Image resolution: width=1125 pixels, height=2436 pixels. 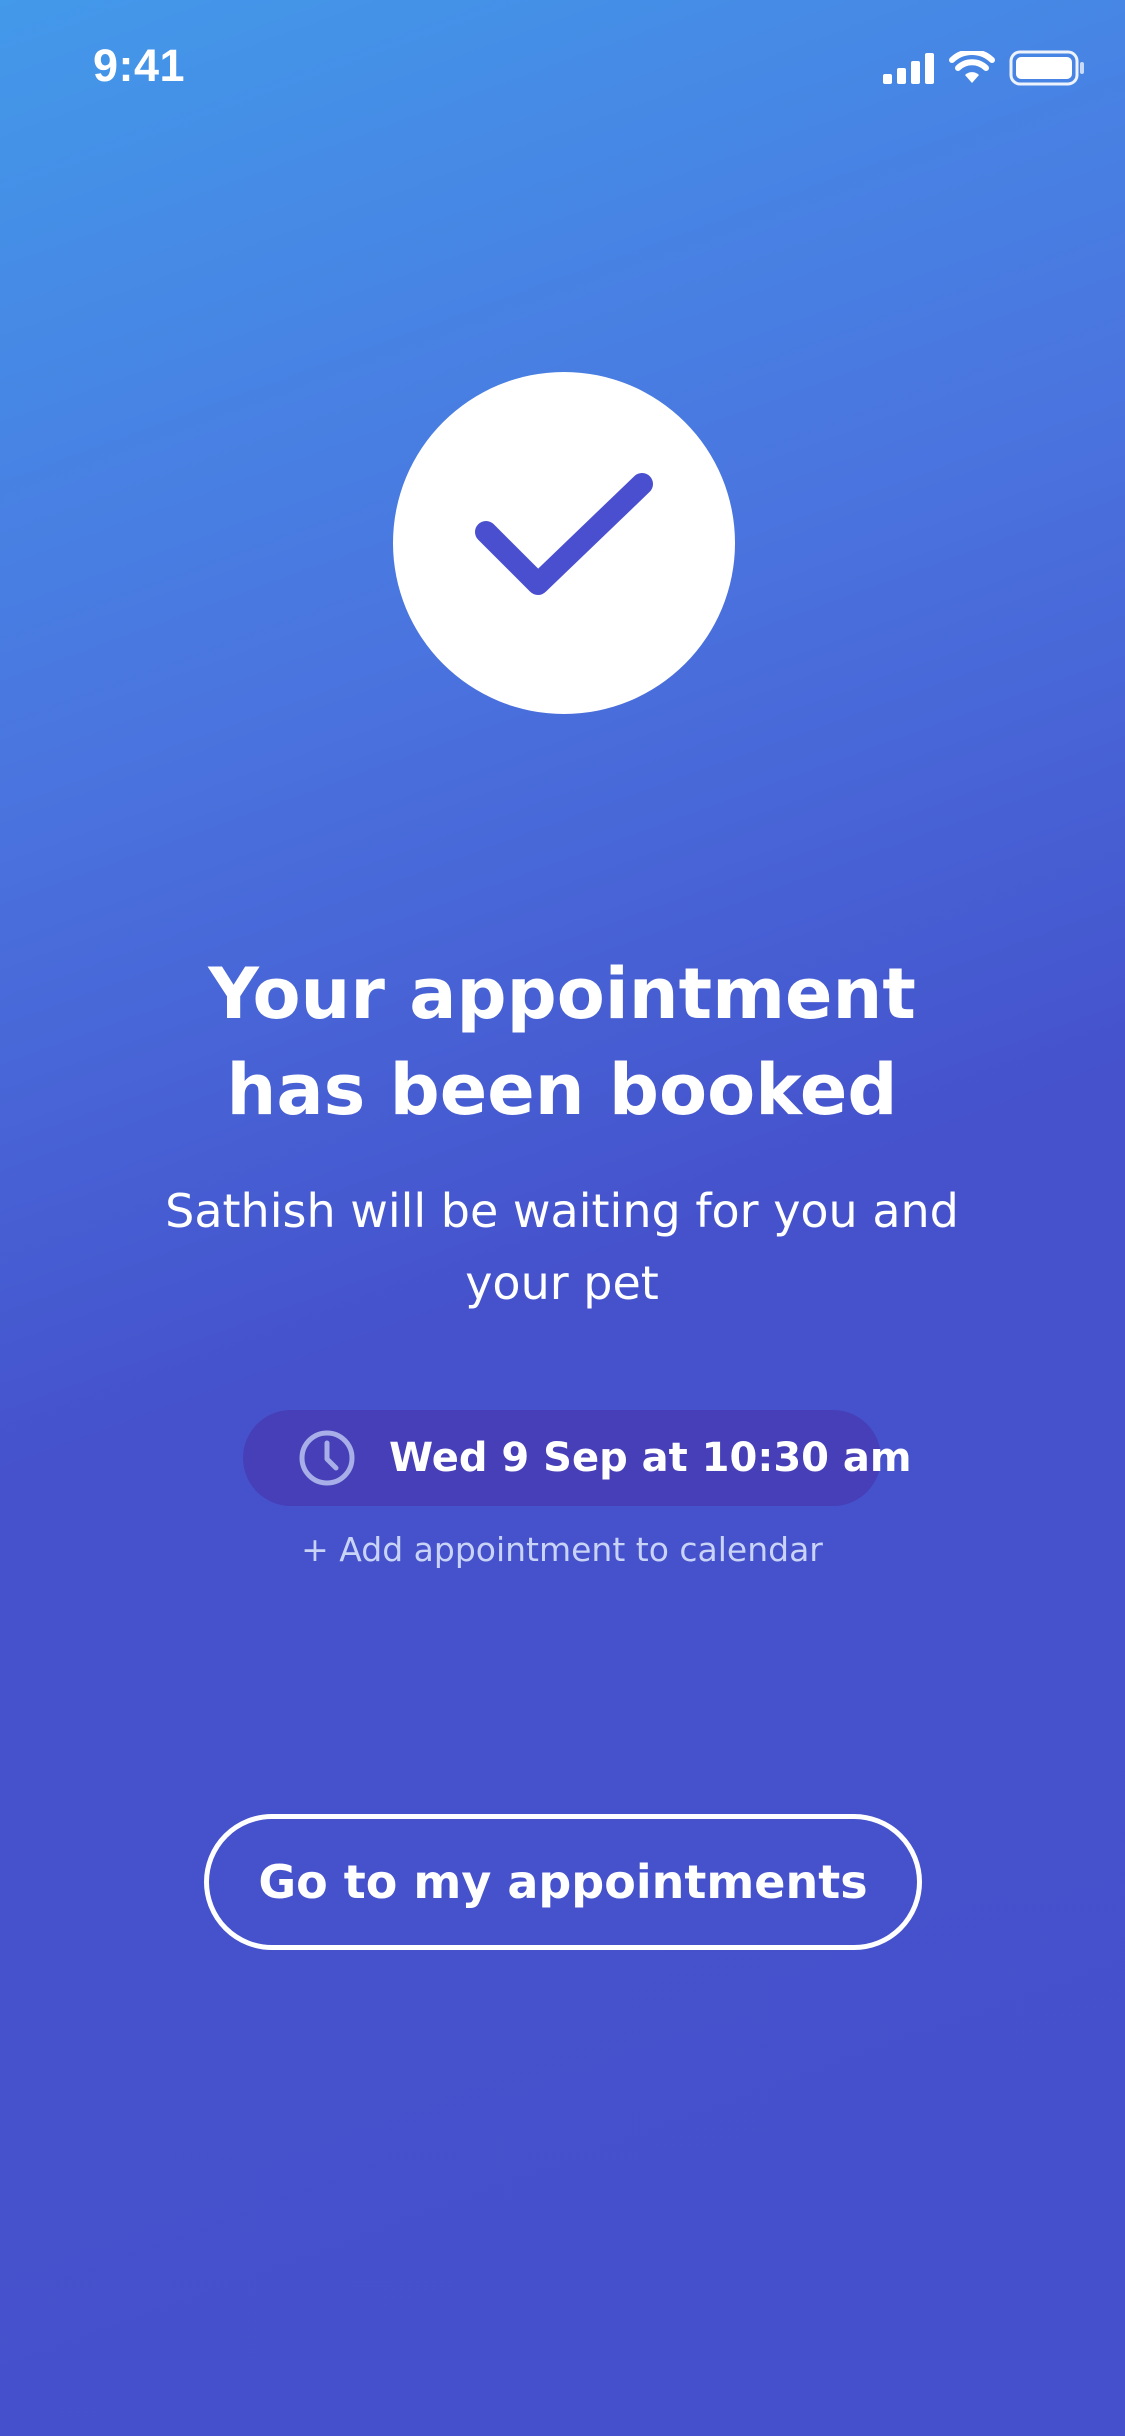 What do you see at coordinates (972, 67) in the screenshot?
I see `wifi-icon` at bounding box center [972, 67].